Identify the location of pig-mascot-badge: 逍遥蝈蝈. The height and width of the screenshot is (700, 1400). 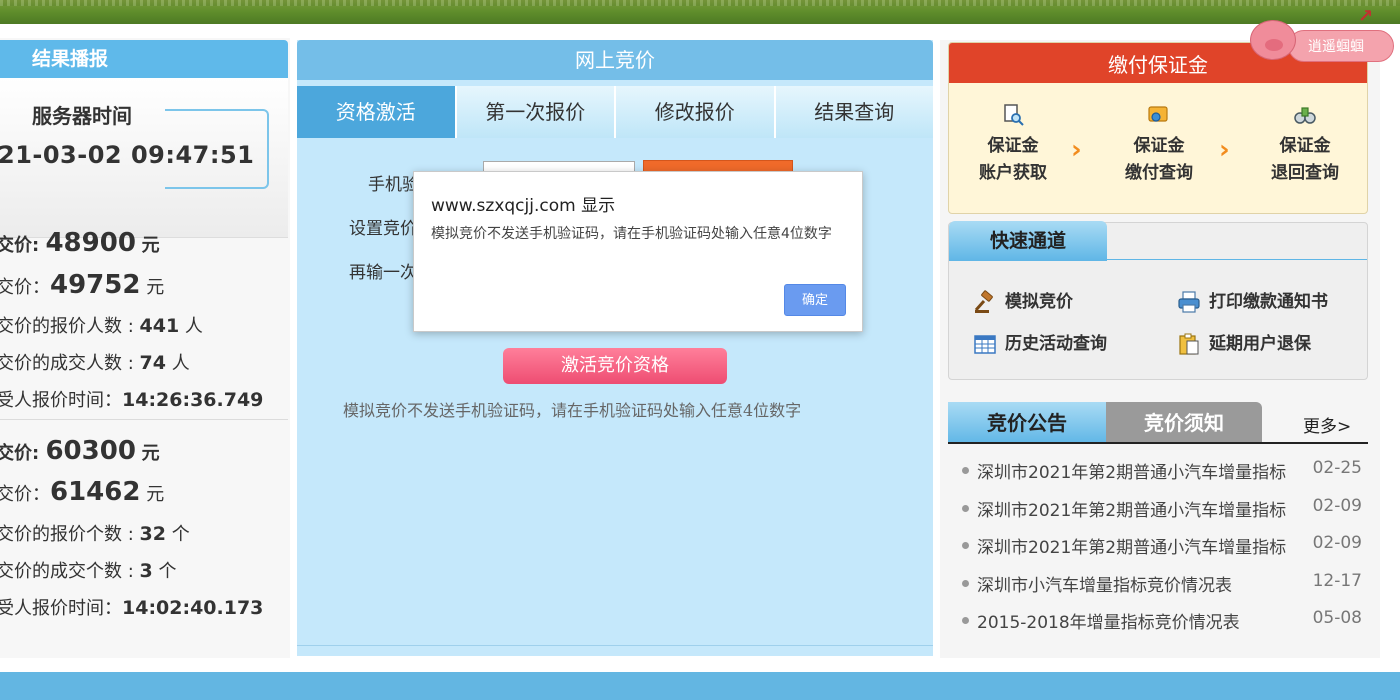
(1322, 40).